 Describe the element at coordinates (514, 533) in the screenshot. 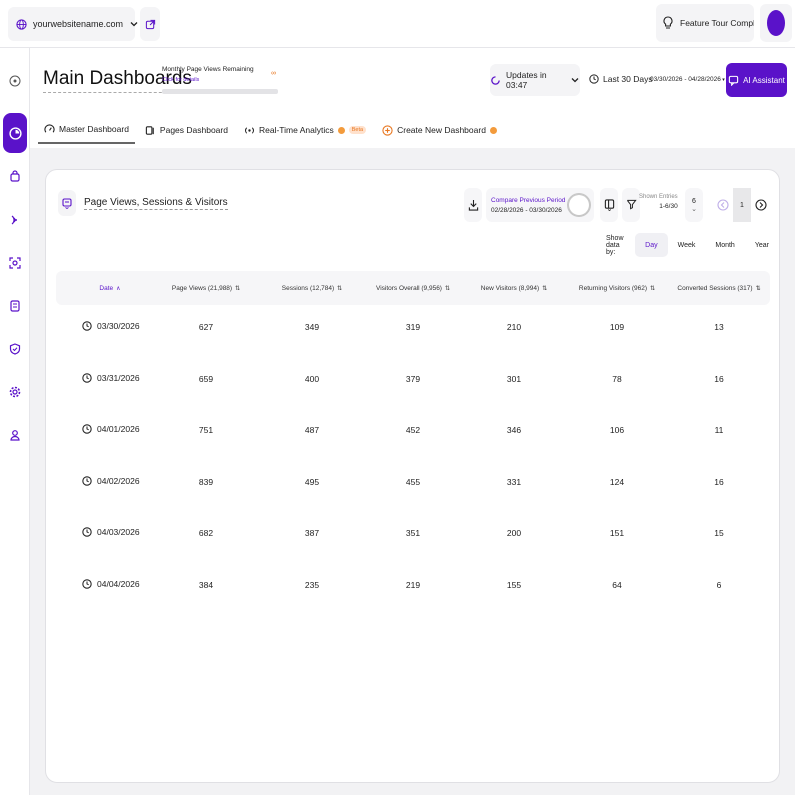

I see `table-cell: 200` at that location.